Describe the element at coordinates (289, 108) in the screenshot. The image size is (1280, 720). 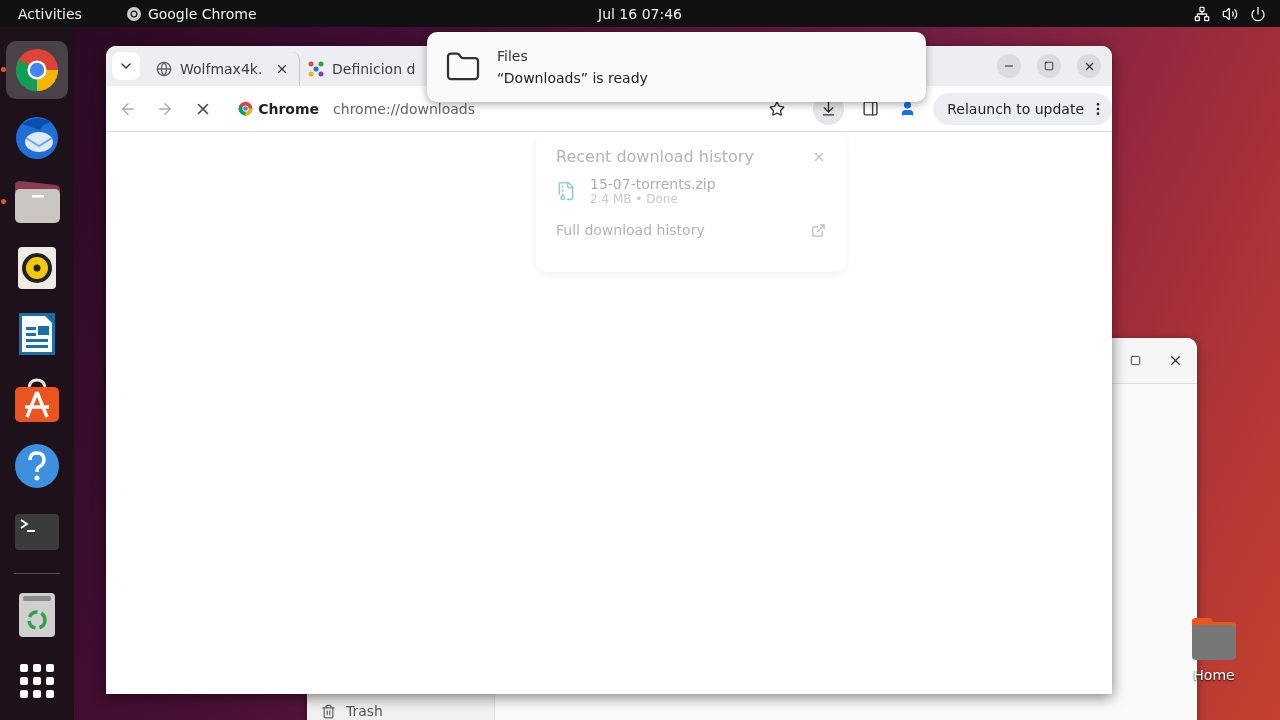
I see `site-label: Chrome` at that location.